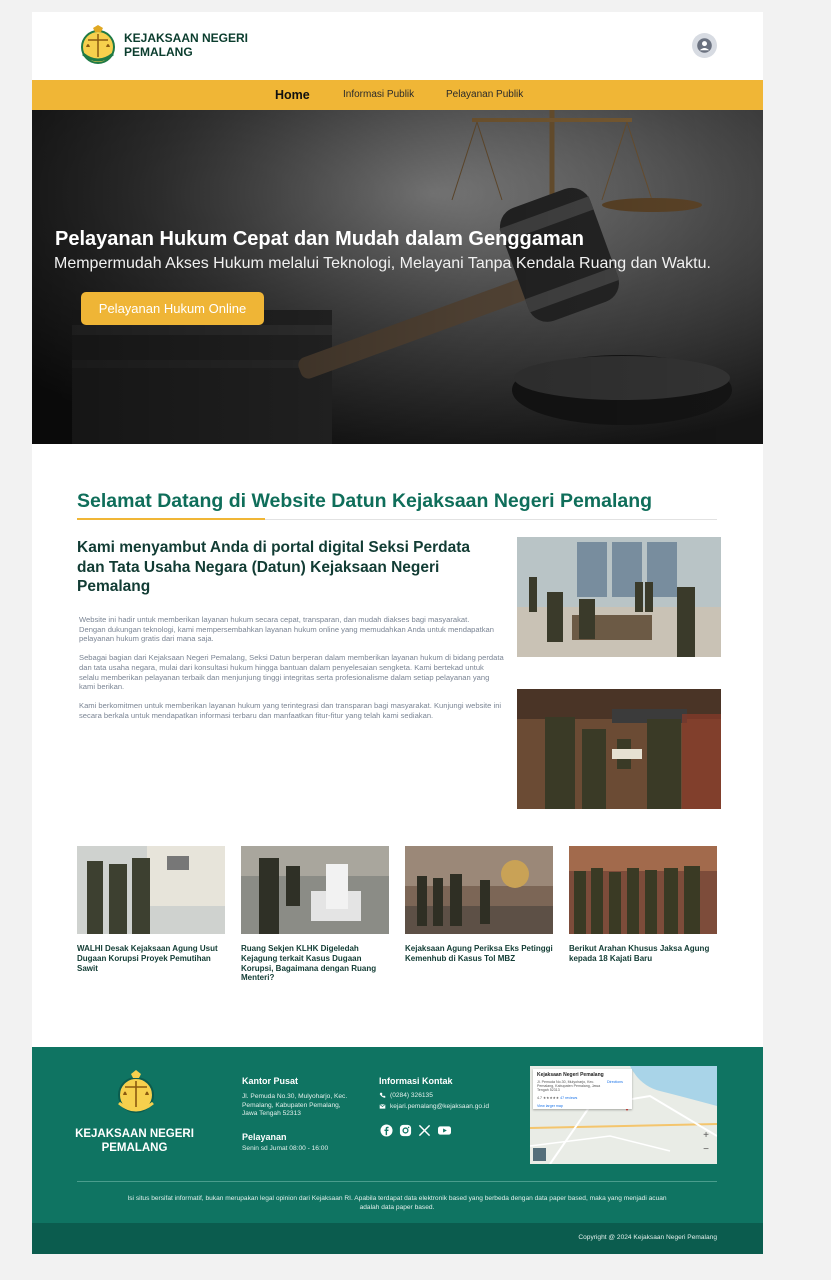  I want to click on user-circle-icon, so click(704, 45).